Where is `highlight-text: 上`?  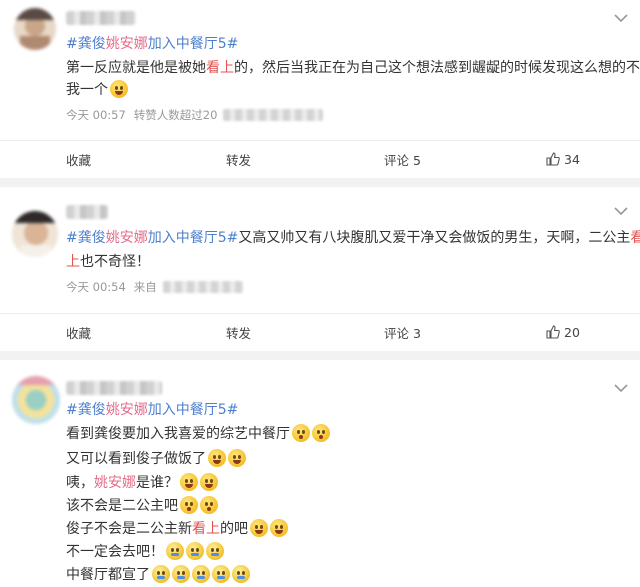
highlight-text: 上 is located at coordinates (73, 262).